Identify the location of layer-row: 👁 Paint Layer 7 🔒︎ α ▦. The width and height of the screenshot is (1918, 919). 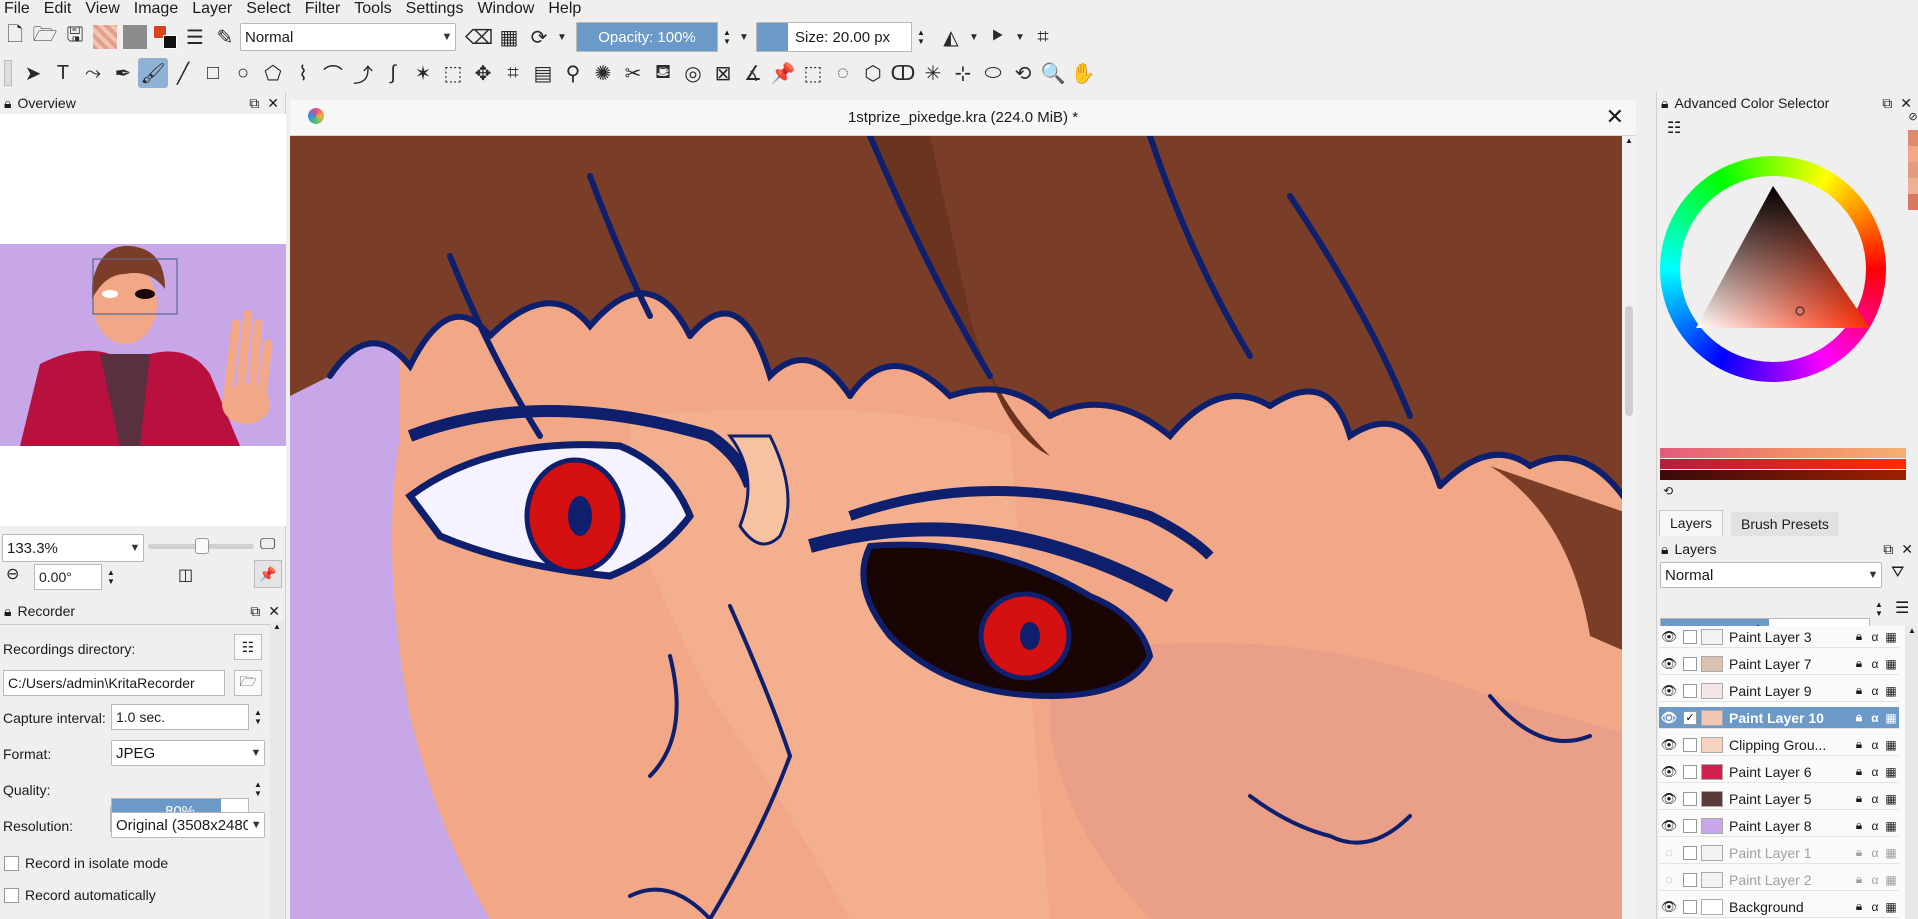
(1779, 664).